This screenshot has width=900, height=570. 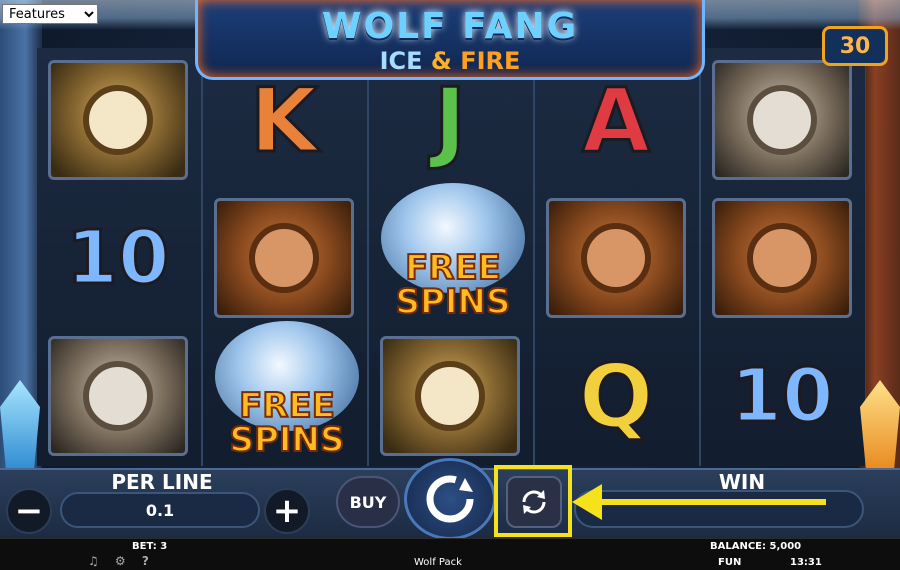 What do you see at coordinates (50, 14) in the screenshot?
I see `features-dropdown: Features` at bounding box center [50, 14].